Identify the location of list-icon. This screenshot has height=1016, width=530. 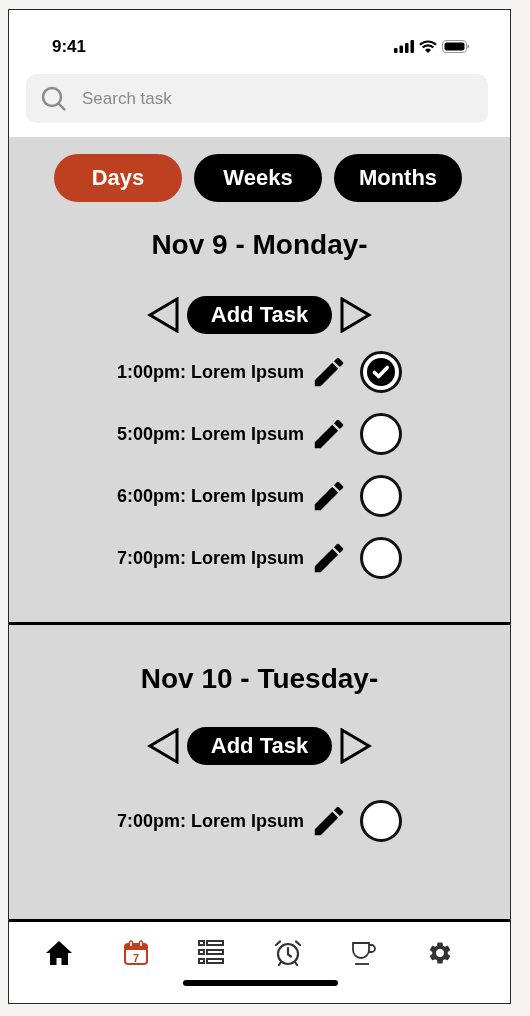
(211, 952).